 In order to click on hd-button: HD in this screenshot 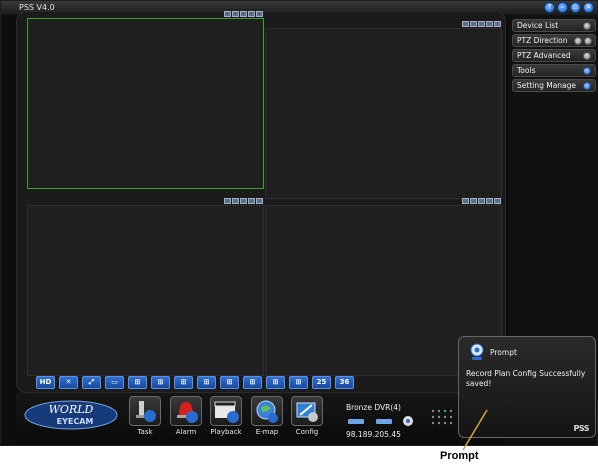, I will do `click(45, 382)`.